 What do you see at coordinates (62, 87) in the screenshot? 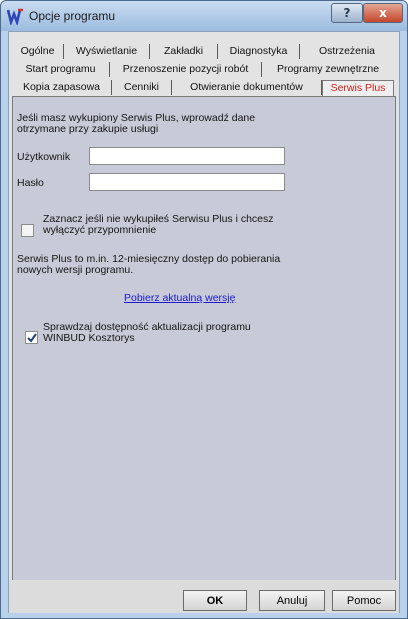
I see `tab-kopia-zapasowa: Kopia zapasowa` at bounding box center [62, 87].